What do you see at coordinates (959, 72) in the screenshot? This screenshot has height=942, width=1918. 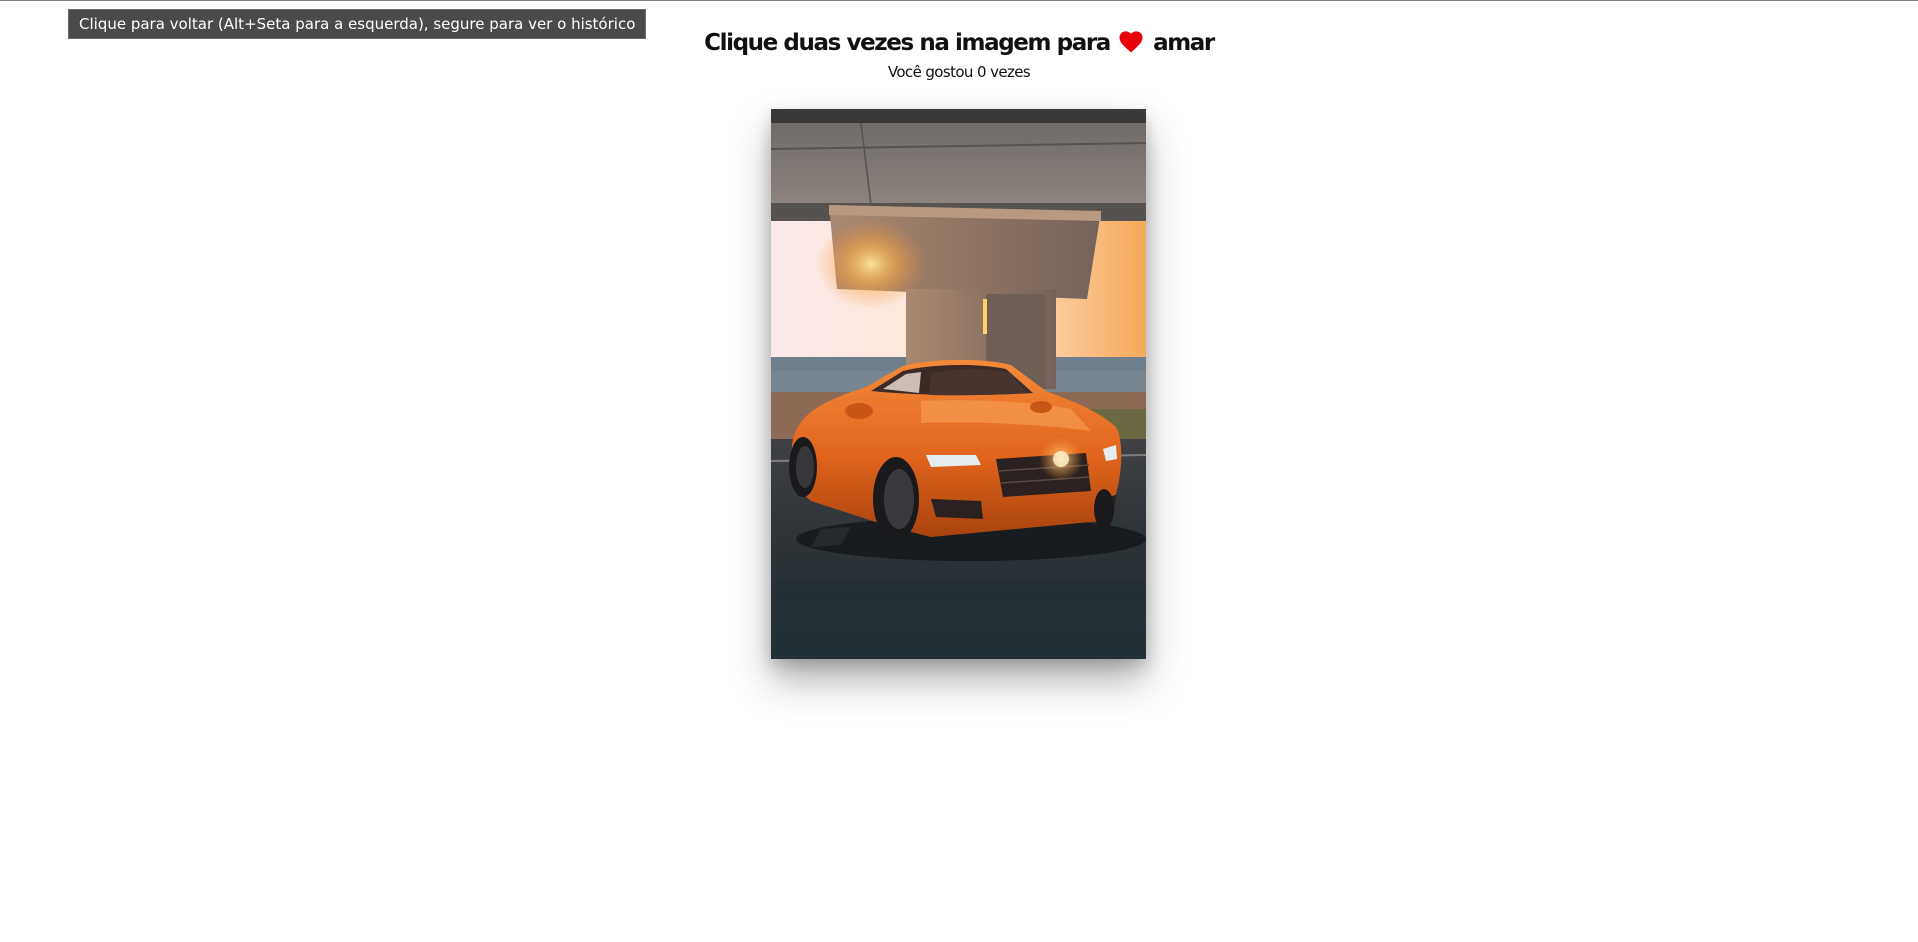 I see `like-counter-text: Você gostou 0 vezes` at bounding box center [959, 72].